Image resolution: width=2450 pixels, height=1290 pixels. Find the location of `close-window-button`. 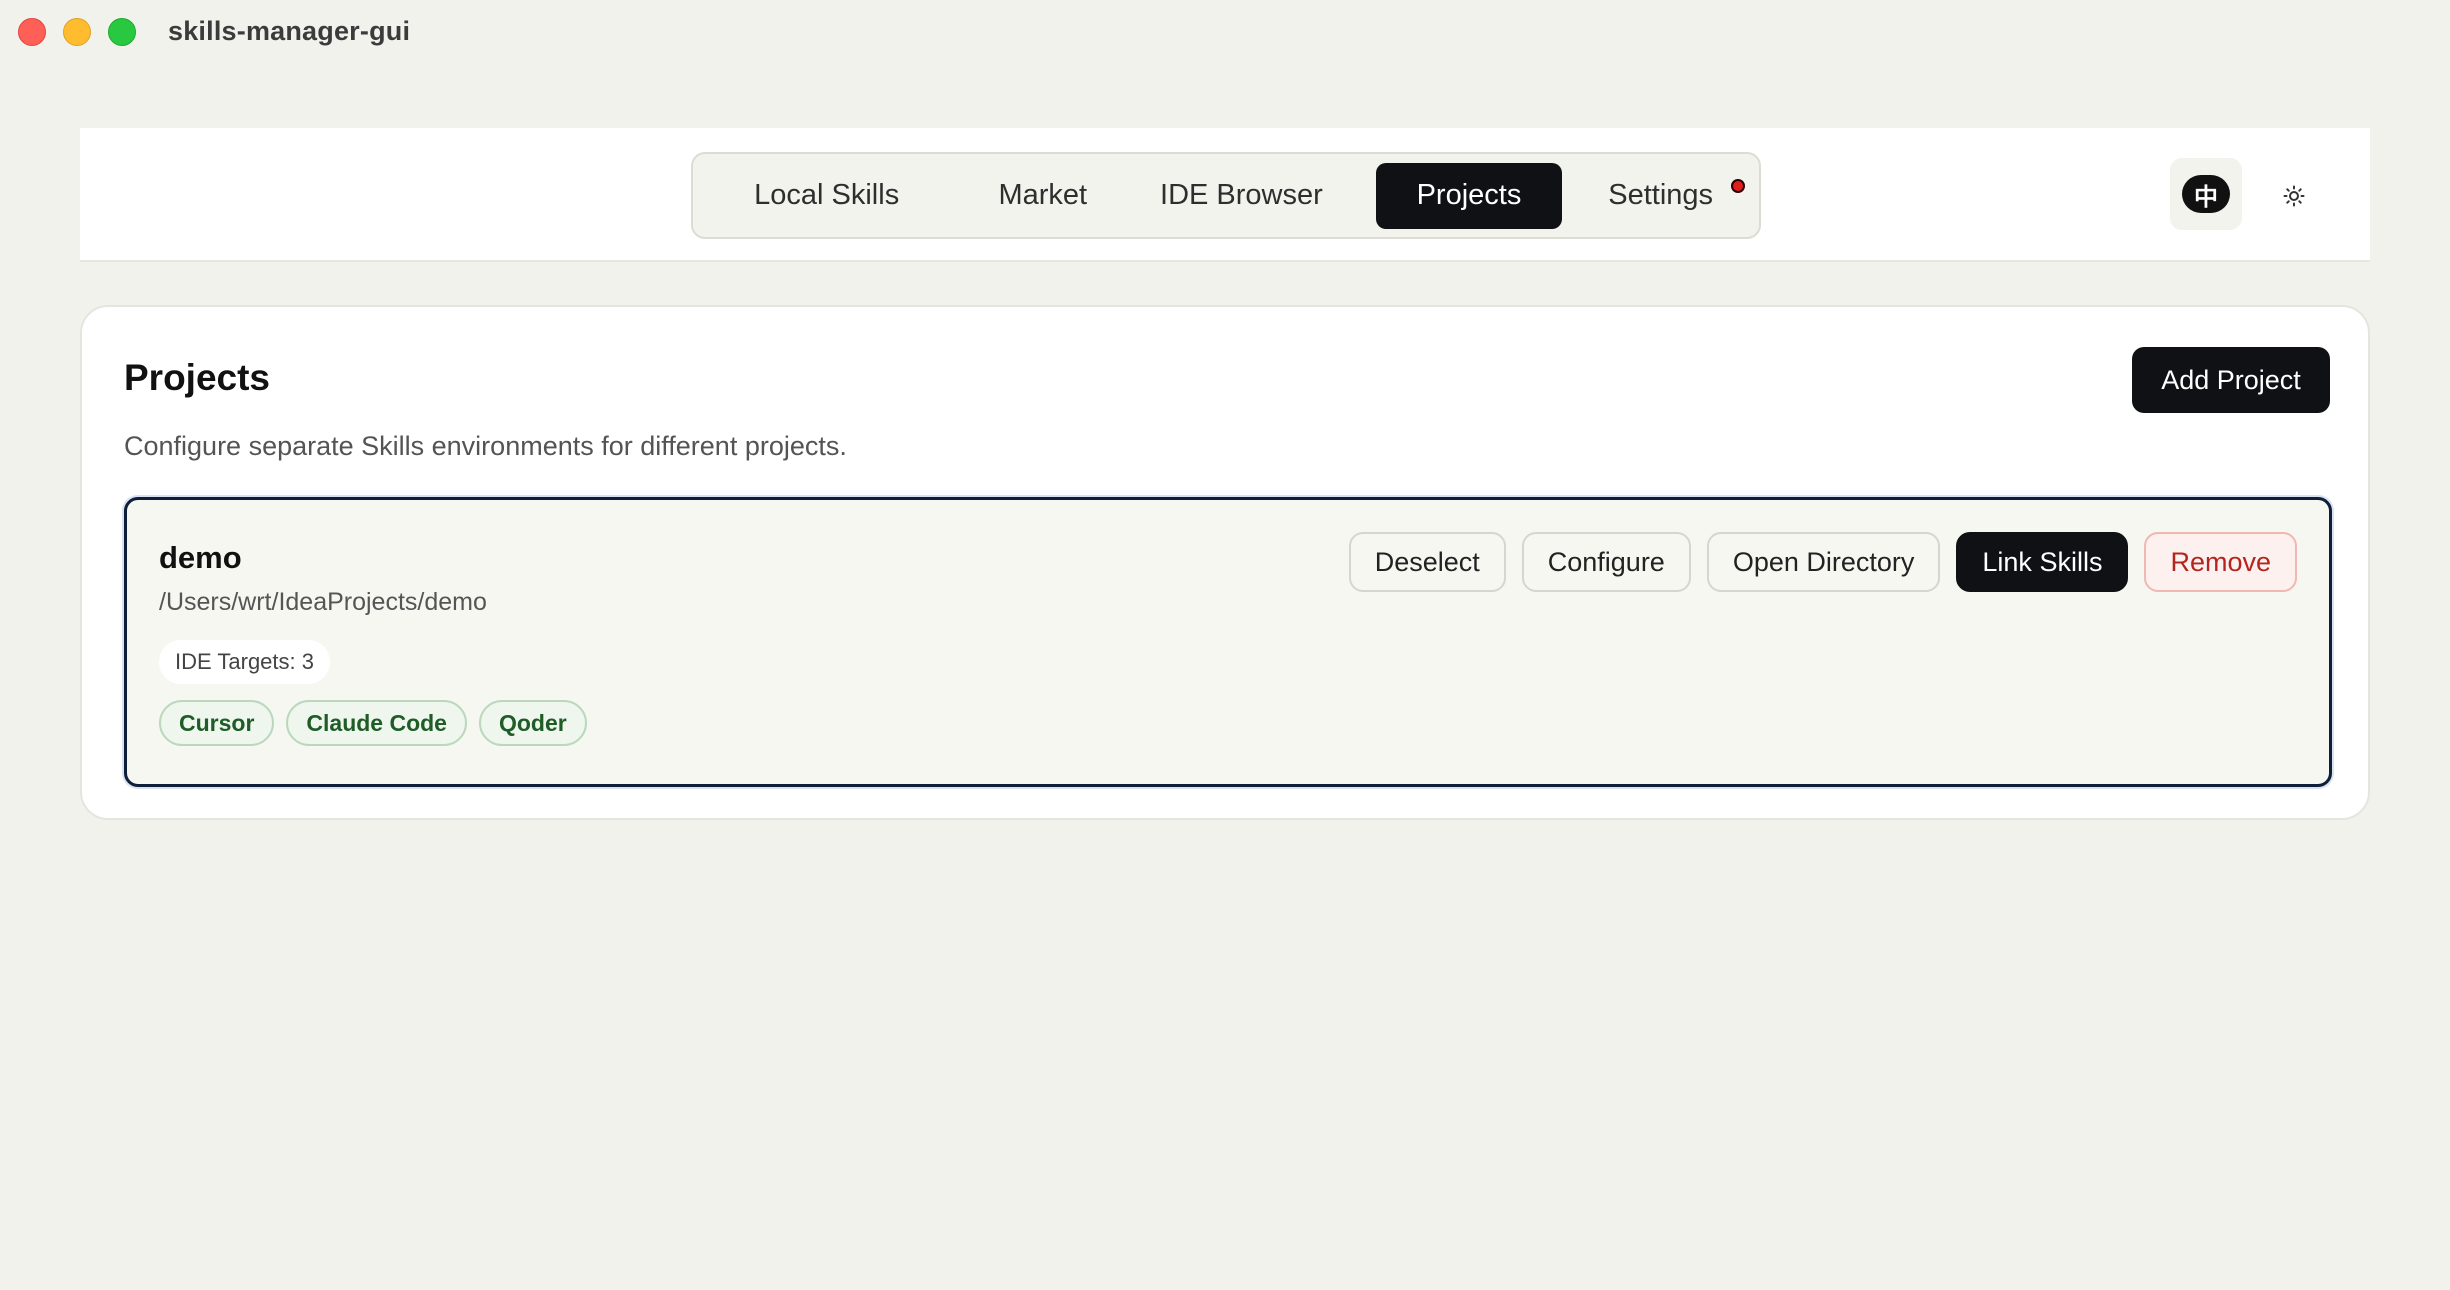

close-window-button is located at coordinates (32, 32).